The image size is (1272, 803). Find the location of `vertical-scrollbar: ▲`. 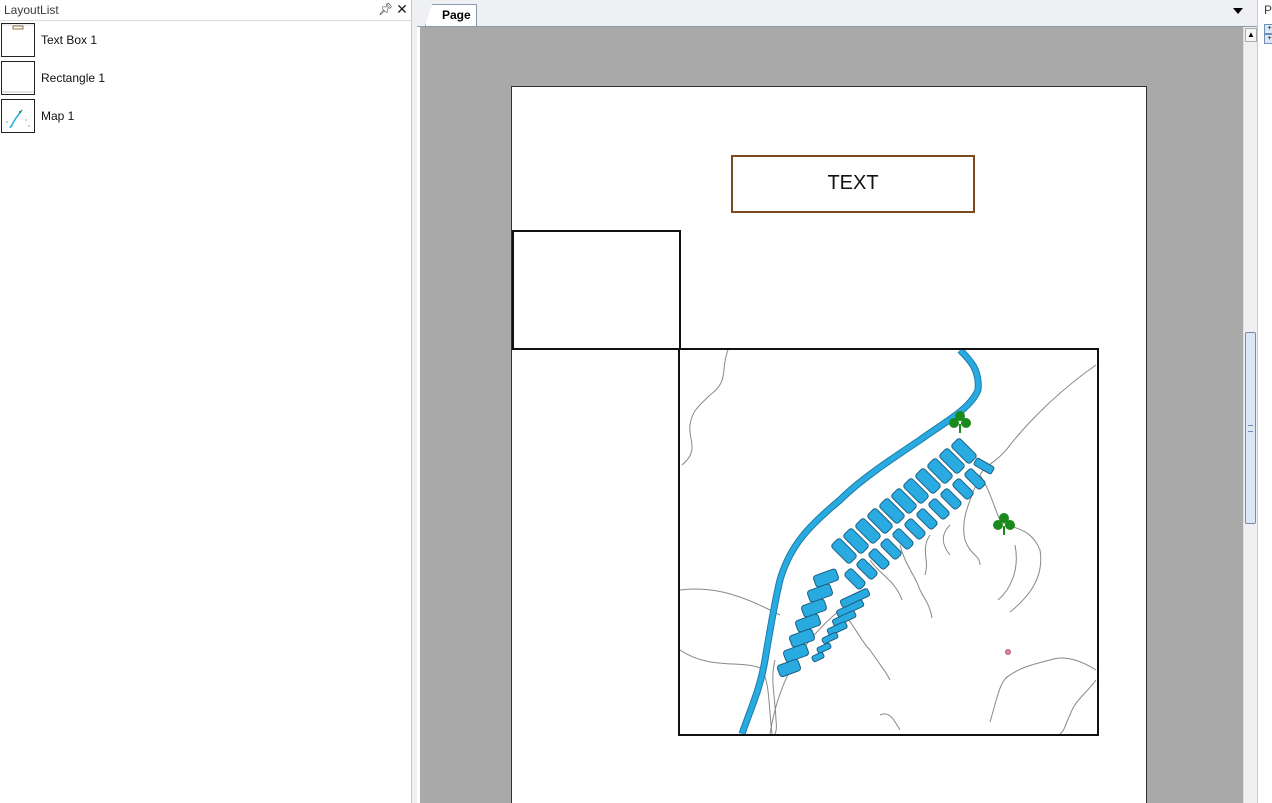

vertical-scrollbar: ▲ is located at coordinates (1250, 415).